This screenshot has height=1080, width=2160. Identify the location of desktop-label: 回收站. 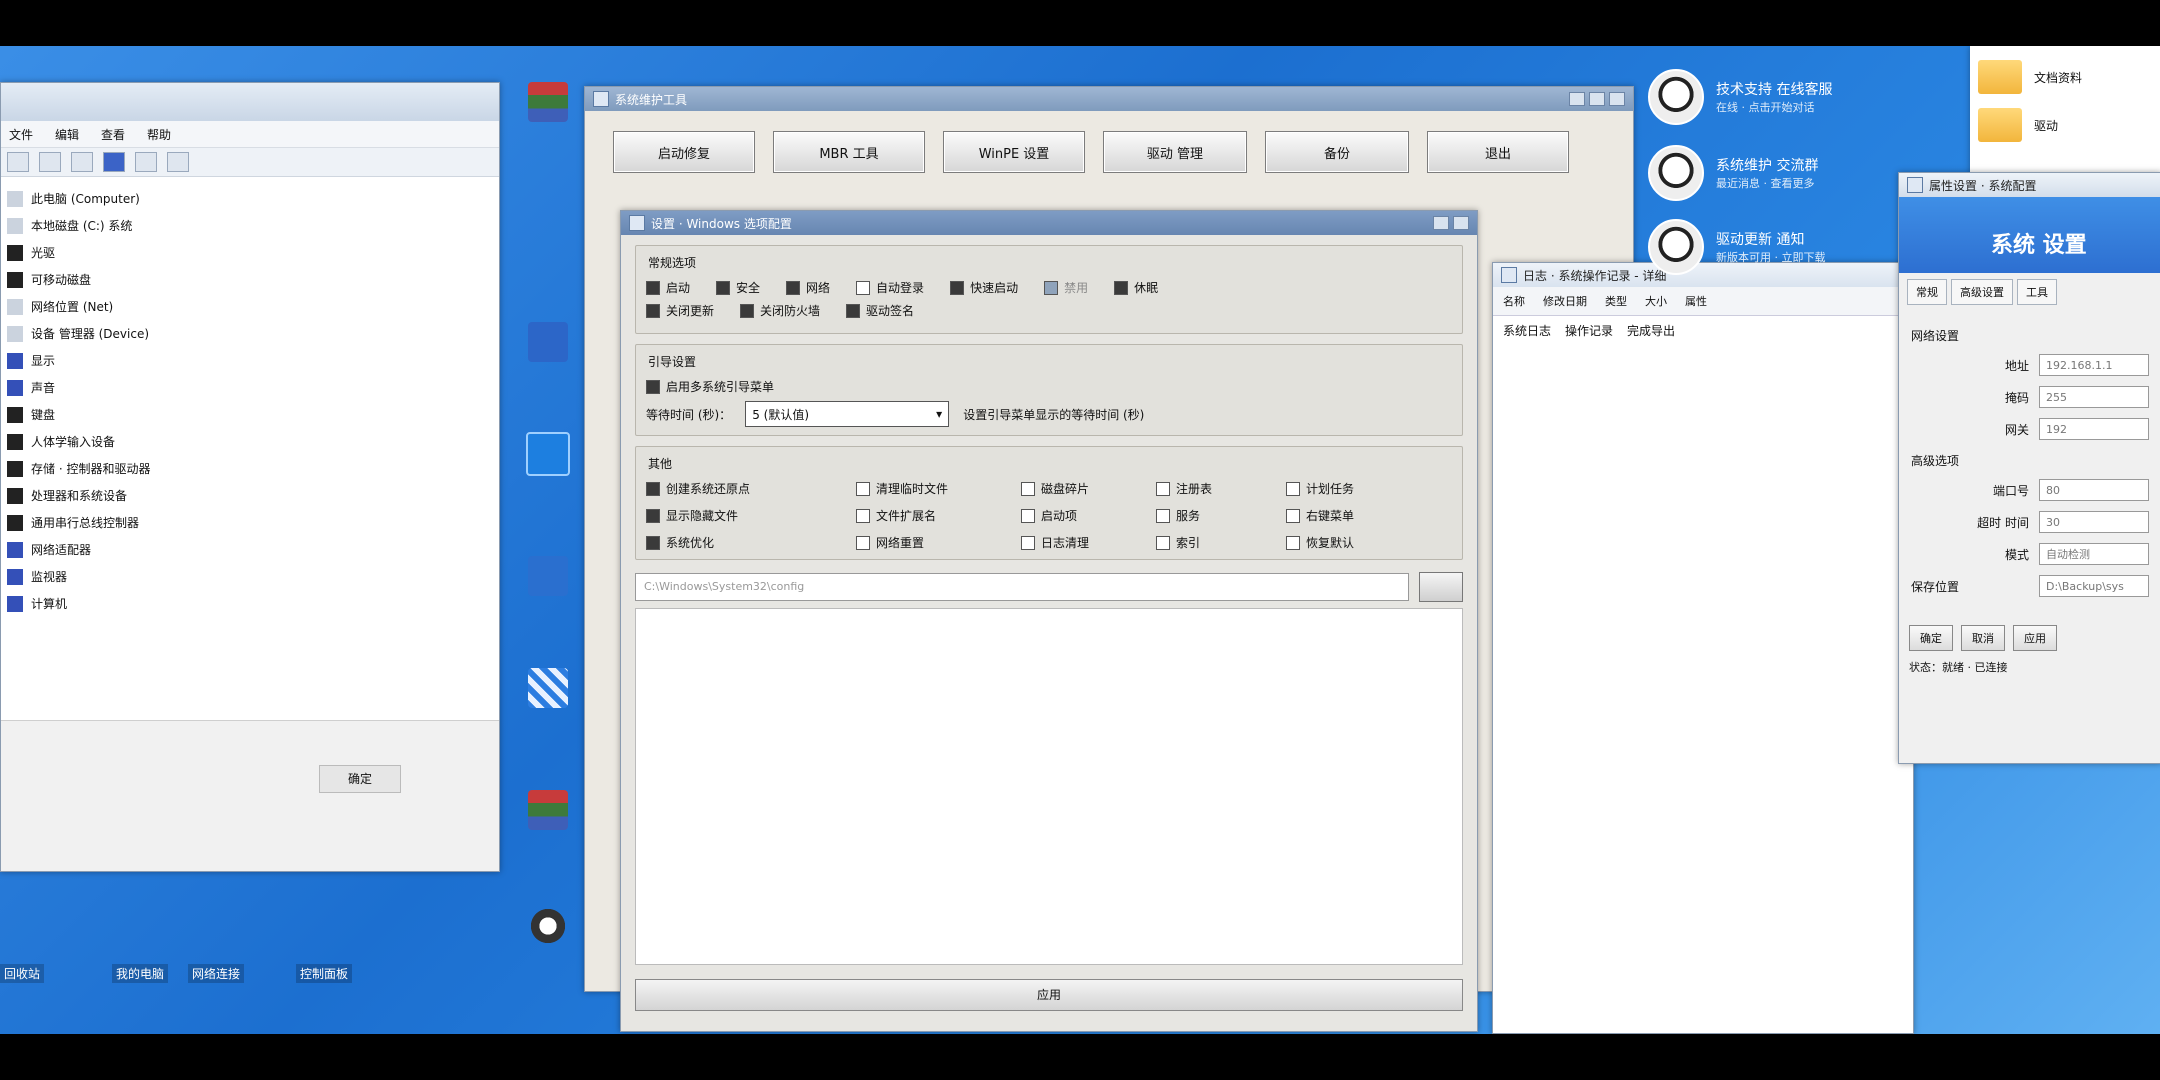
(22, 973).